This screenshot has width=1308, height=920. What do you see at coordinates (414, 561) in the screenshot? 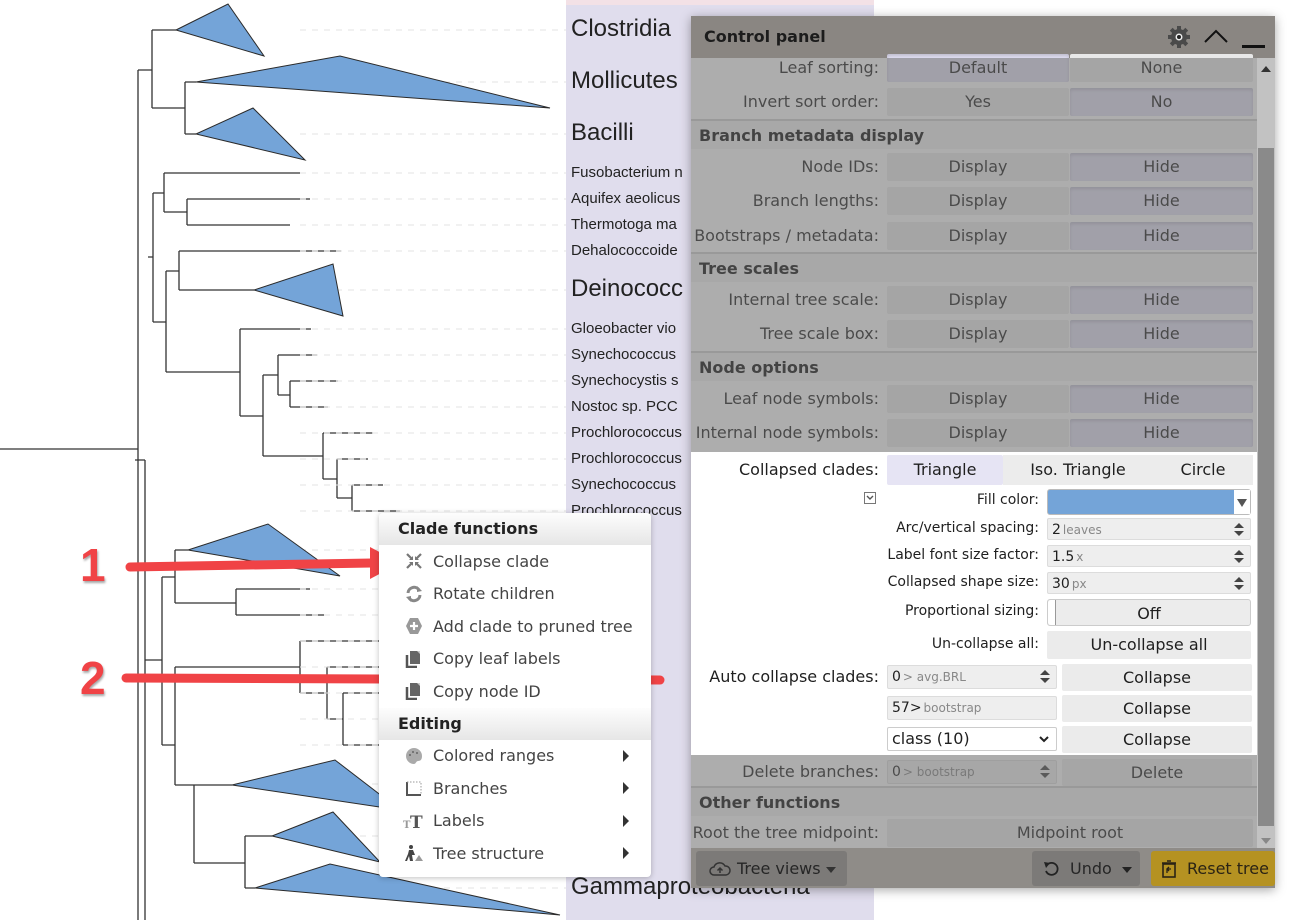
I see `collapse-icon` at bounding box center [414, 561].